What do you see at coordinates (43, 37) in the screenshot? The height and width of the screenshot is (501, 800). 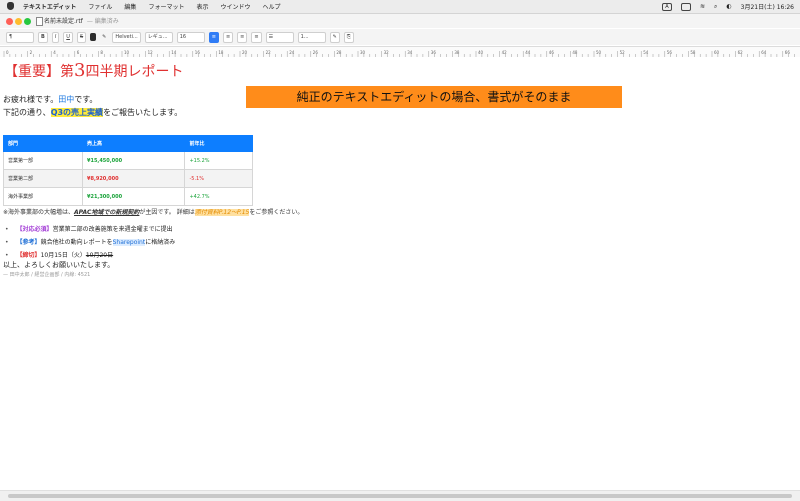 I see `bold-button: B` at bounding box center [43, 37].